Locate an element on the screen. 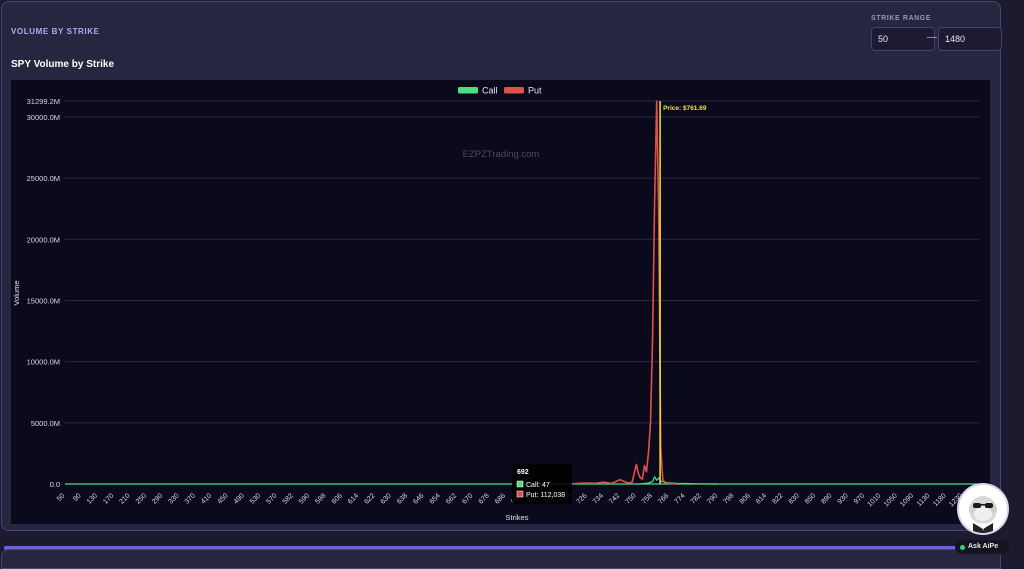  x-tick-label: 766 is located at coordinates (663, 498).